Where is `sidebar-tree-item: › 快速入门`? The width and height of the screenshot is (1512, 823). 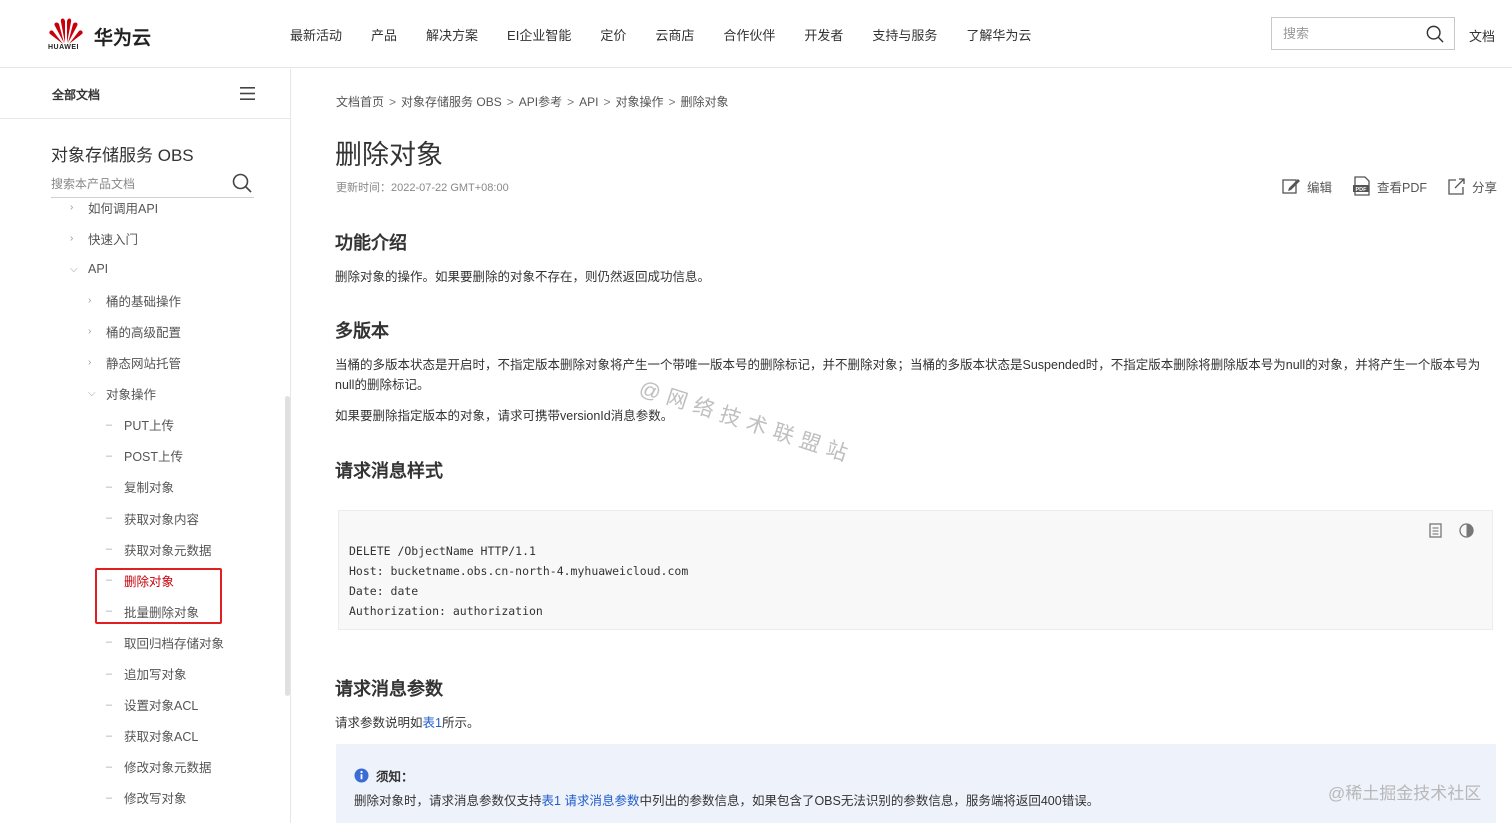 sidebar-tree-item: › 快速入门 is located at coordinates (104, 238).